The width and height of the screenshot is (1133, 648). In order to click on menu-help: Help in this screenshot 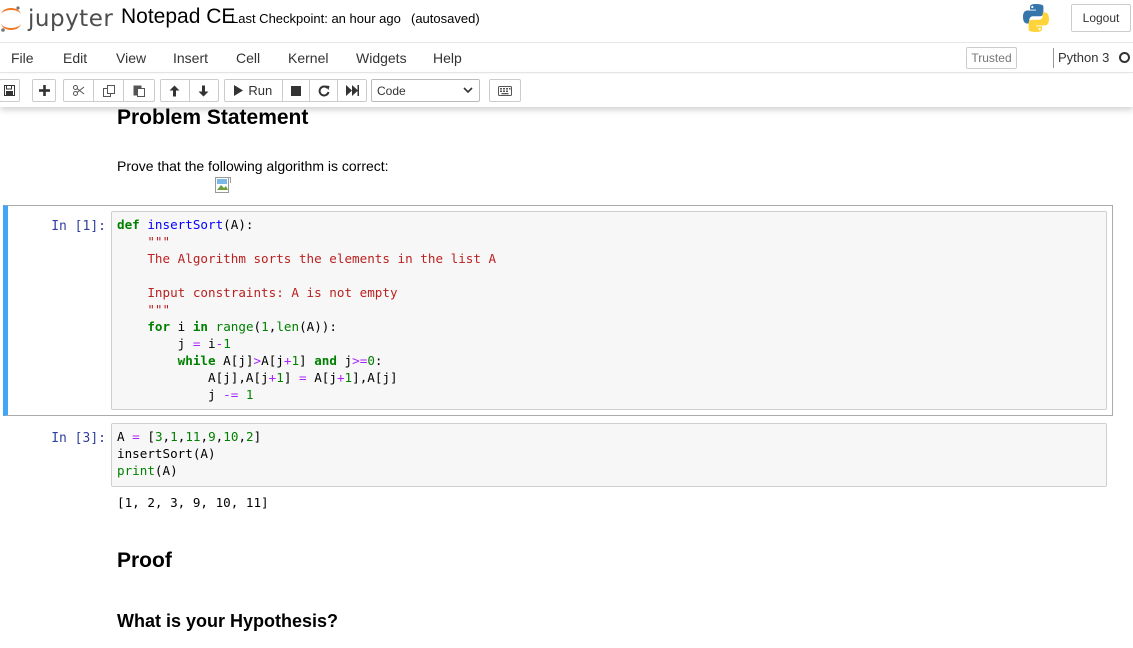, I will do `click(447, 58)`.